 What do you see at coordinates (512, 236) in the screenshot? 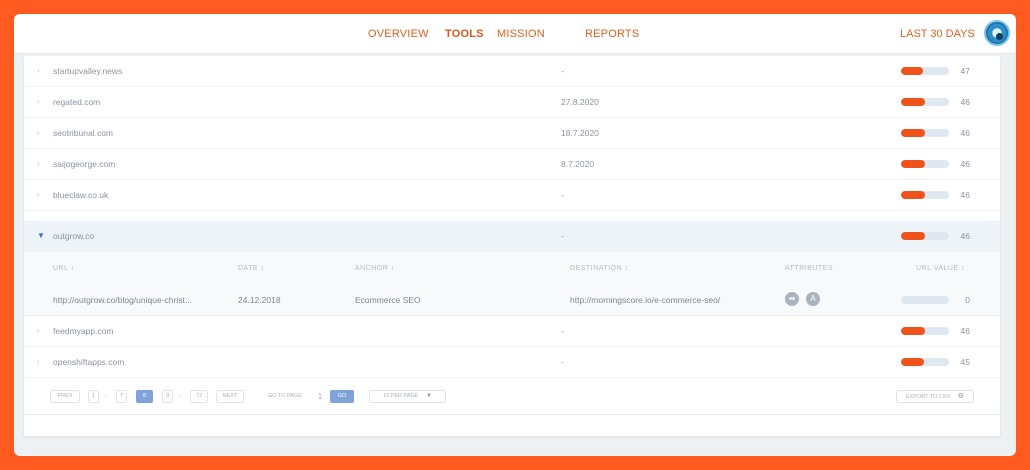
I see `table-row-expanded: ▼ outgrow.co - 46` at bounding box center [512, 236].